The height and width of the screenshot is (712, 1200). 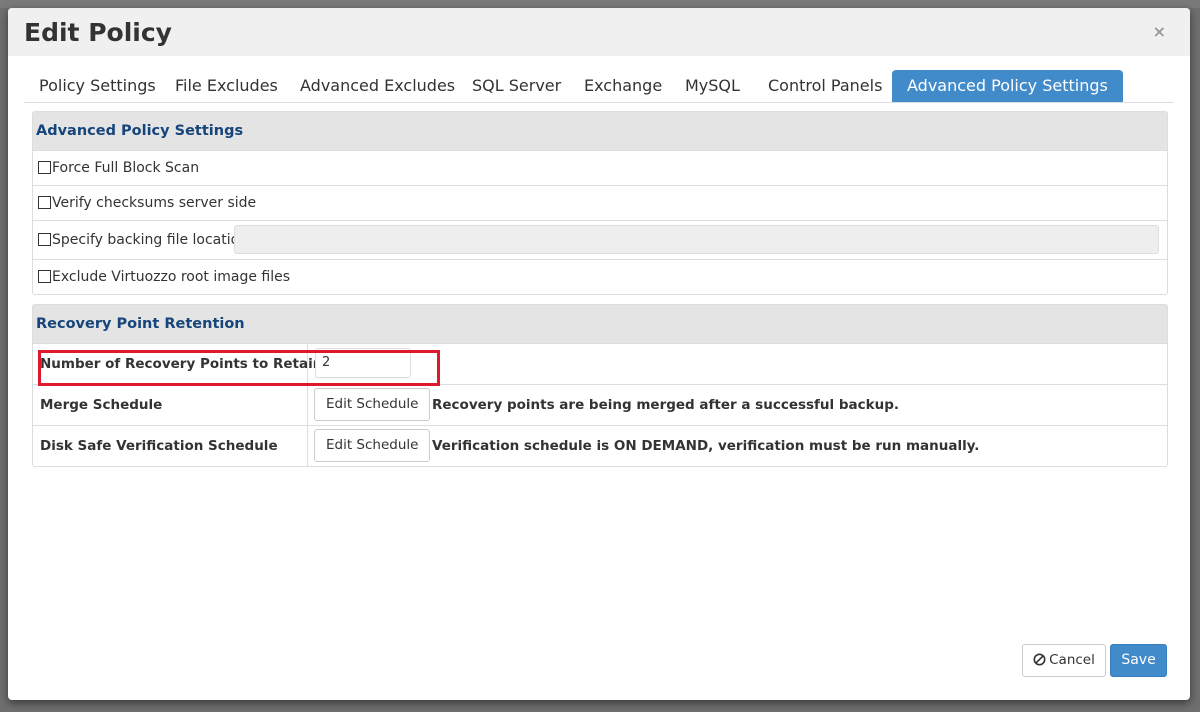 I want to click on modal-title: Edit Policy, so click(x=98, y=32).